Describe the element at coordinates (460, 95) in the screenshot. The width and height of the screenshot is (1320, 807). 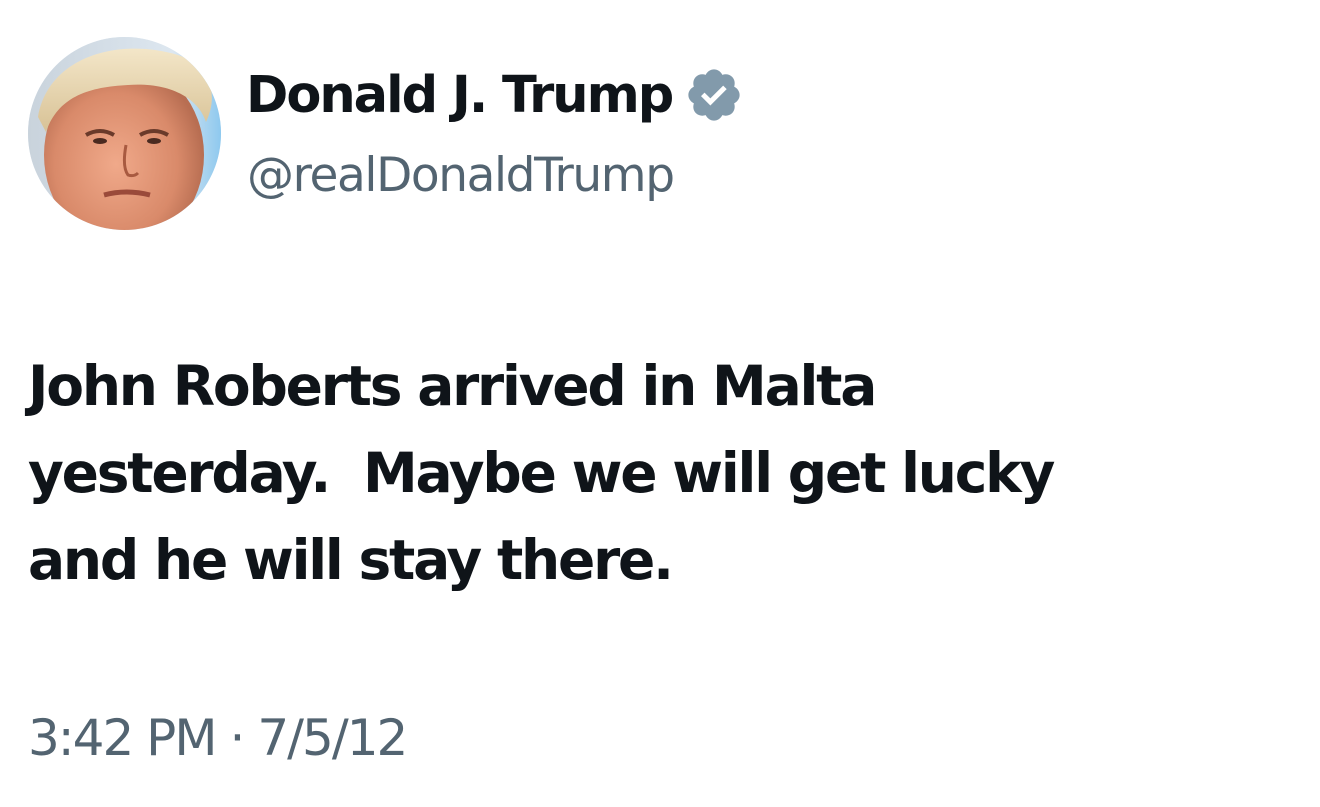
I see `author-display-name: Donald J. Trump` at that location.